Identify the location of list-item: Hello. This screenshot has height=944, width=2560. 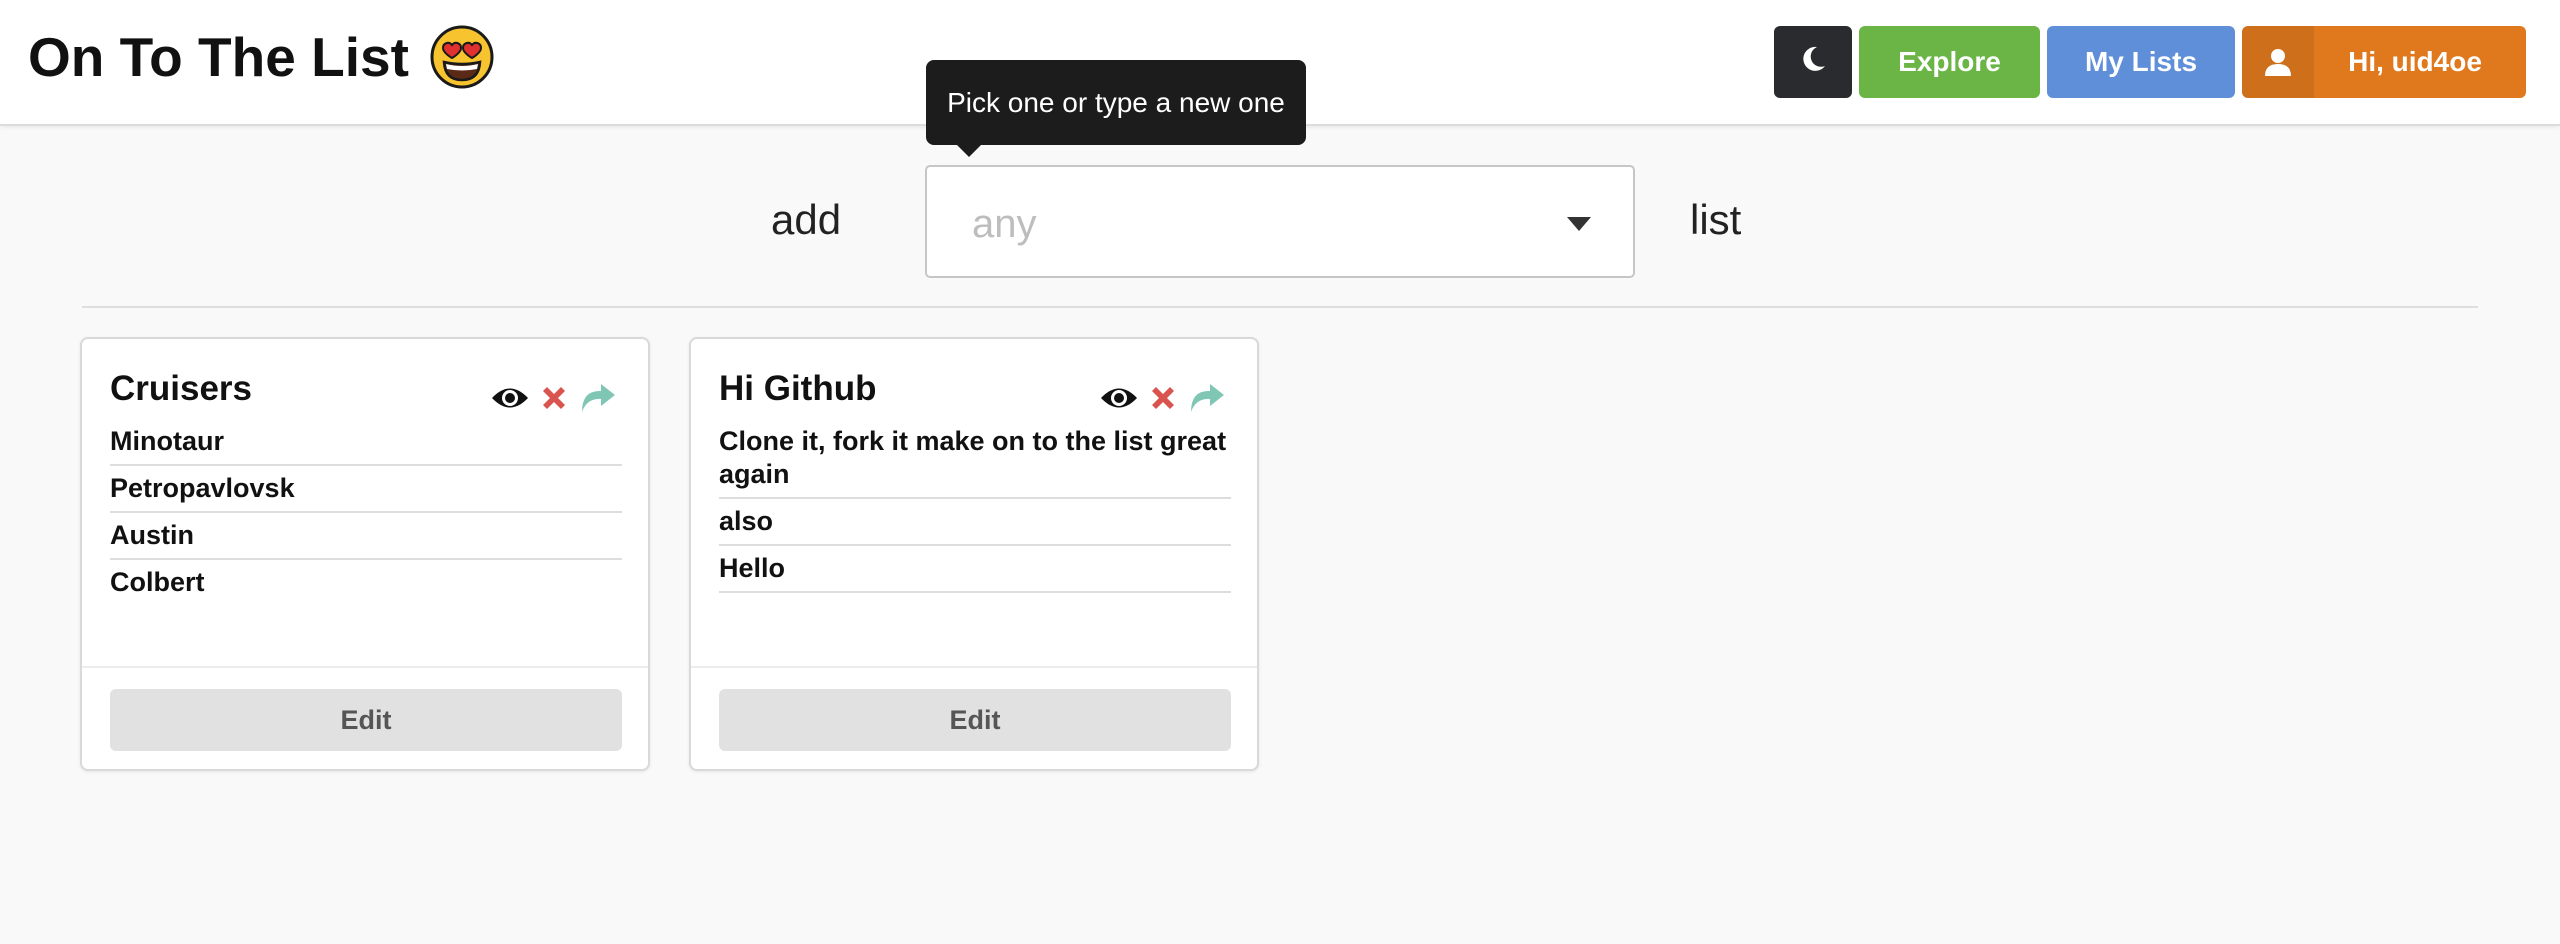
(975, 569).